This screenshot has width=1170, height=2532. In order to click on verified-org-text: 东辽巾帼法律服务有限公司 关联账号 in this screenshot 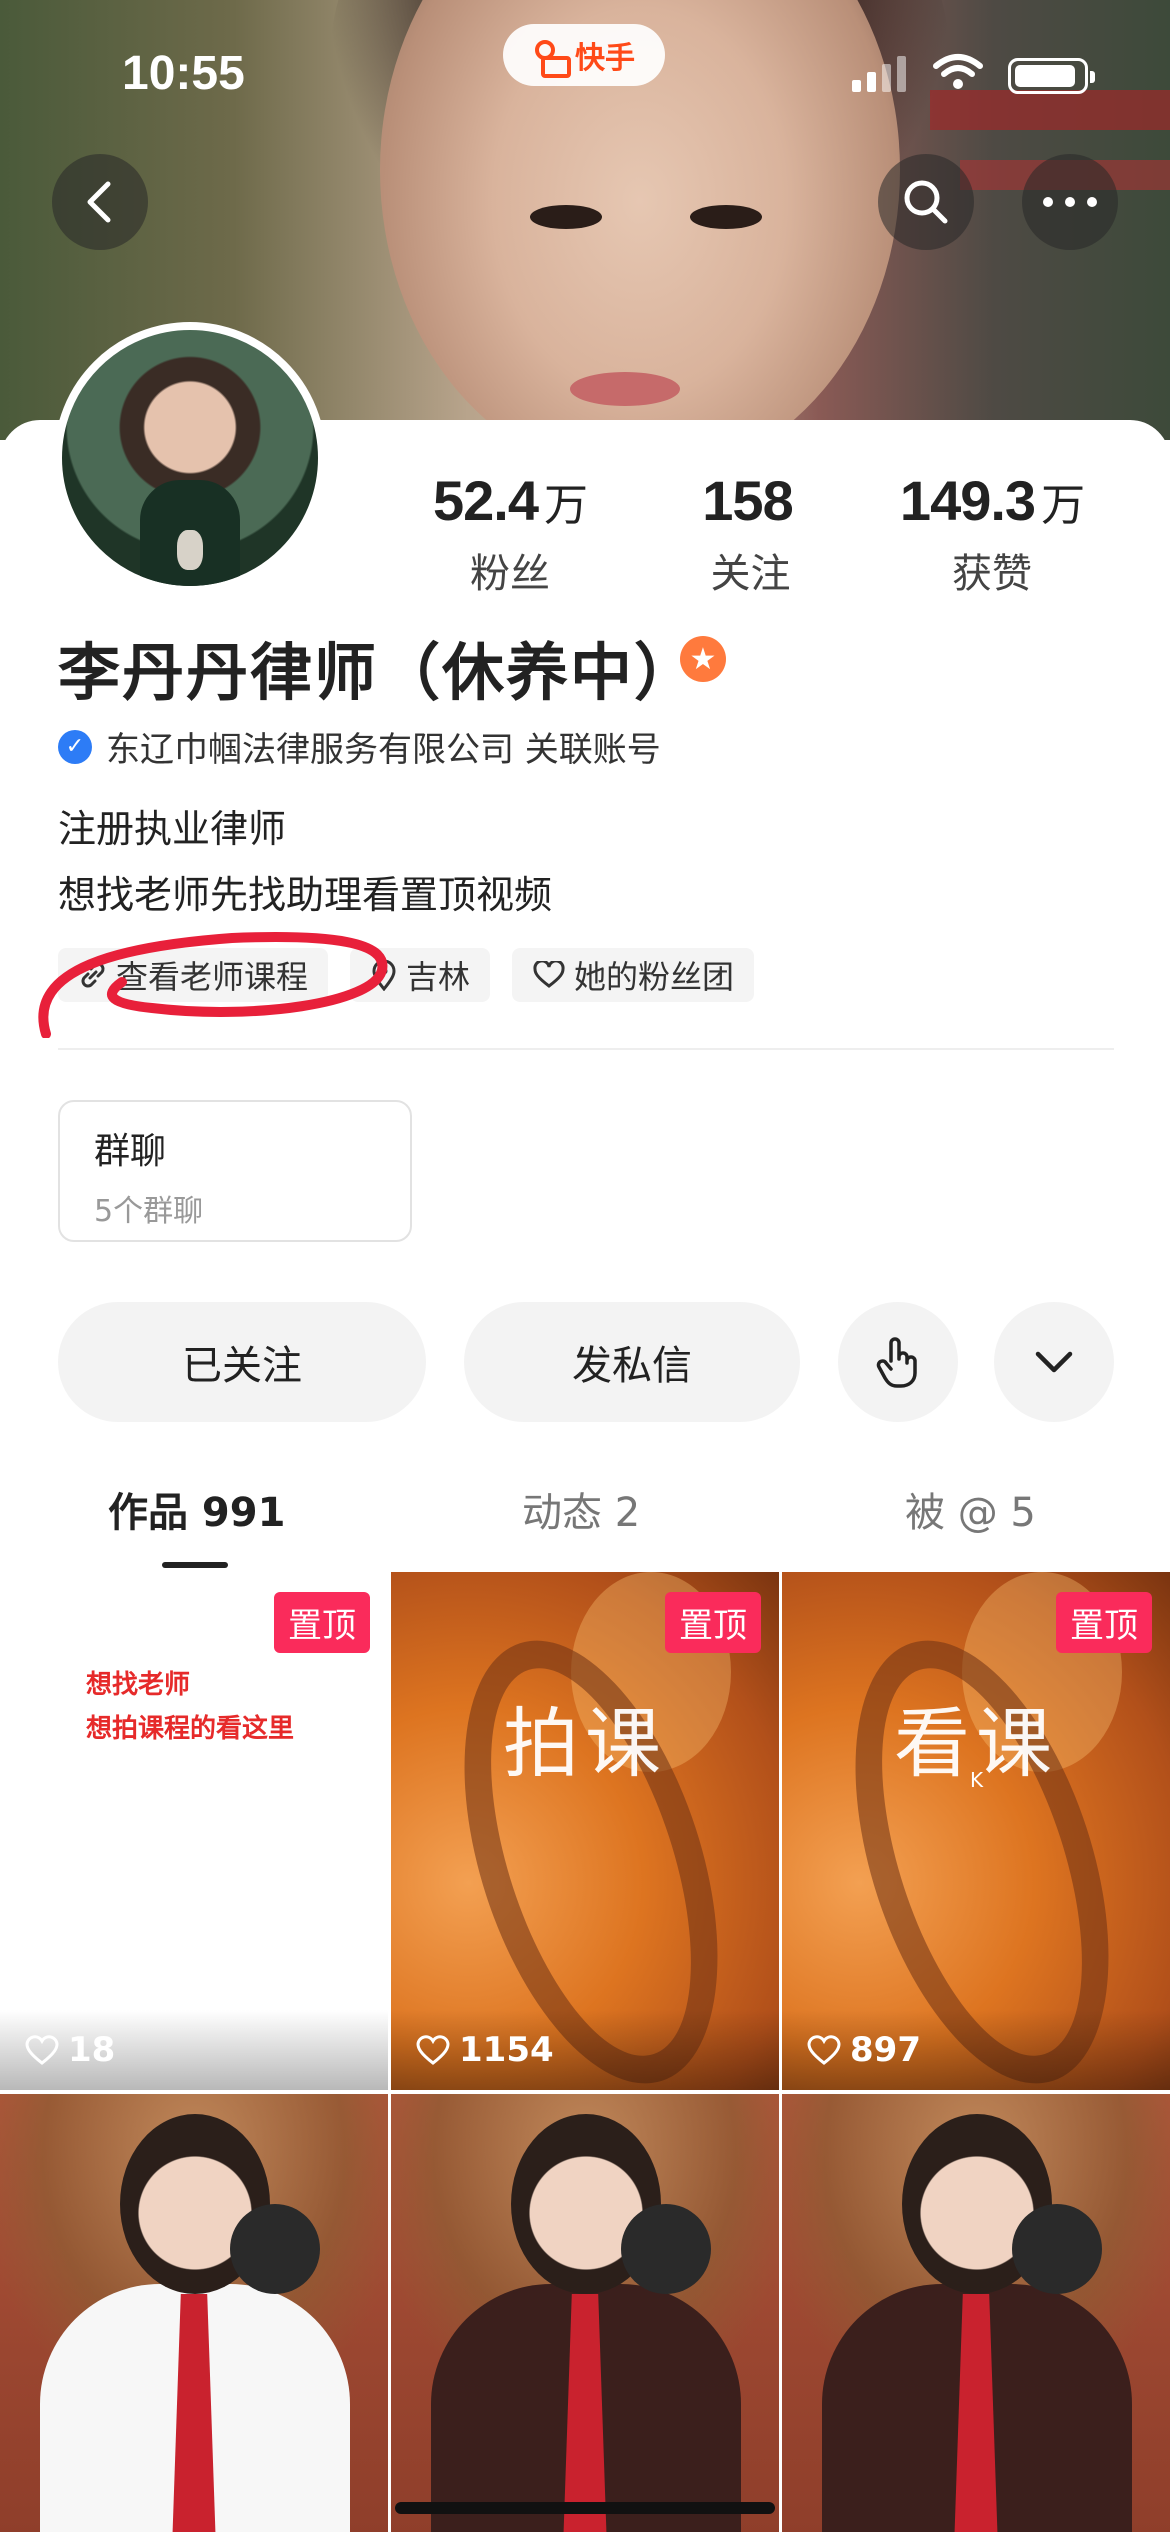, I will do `click(383, 750)`.